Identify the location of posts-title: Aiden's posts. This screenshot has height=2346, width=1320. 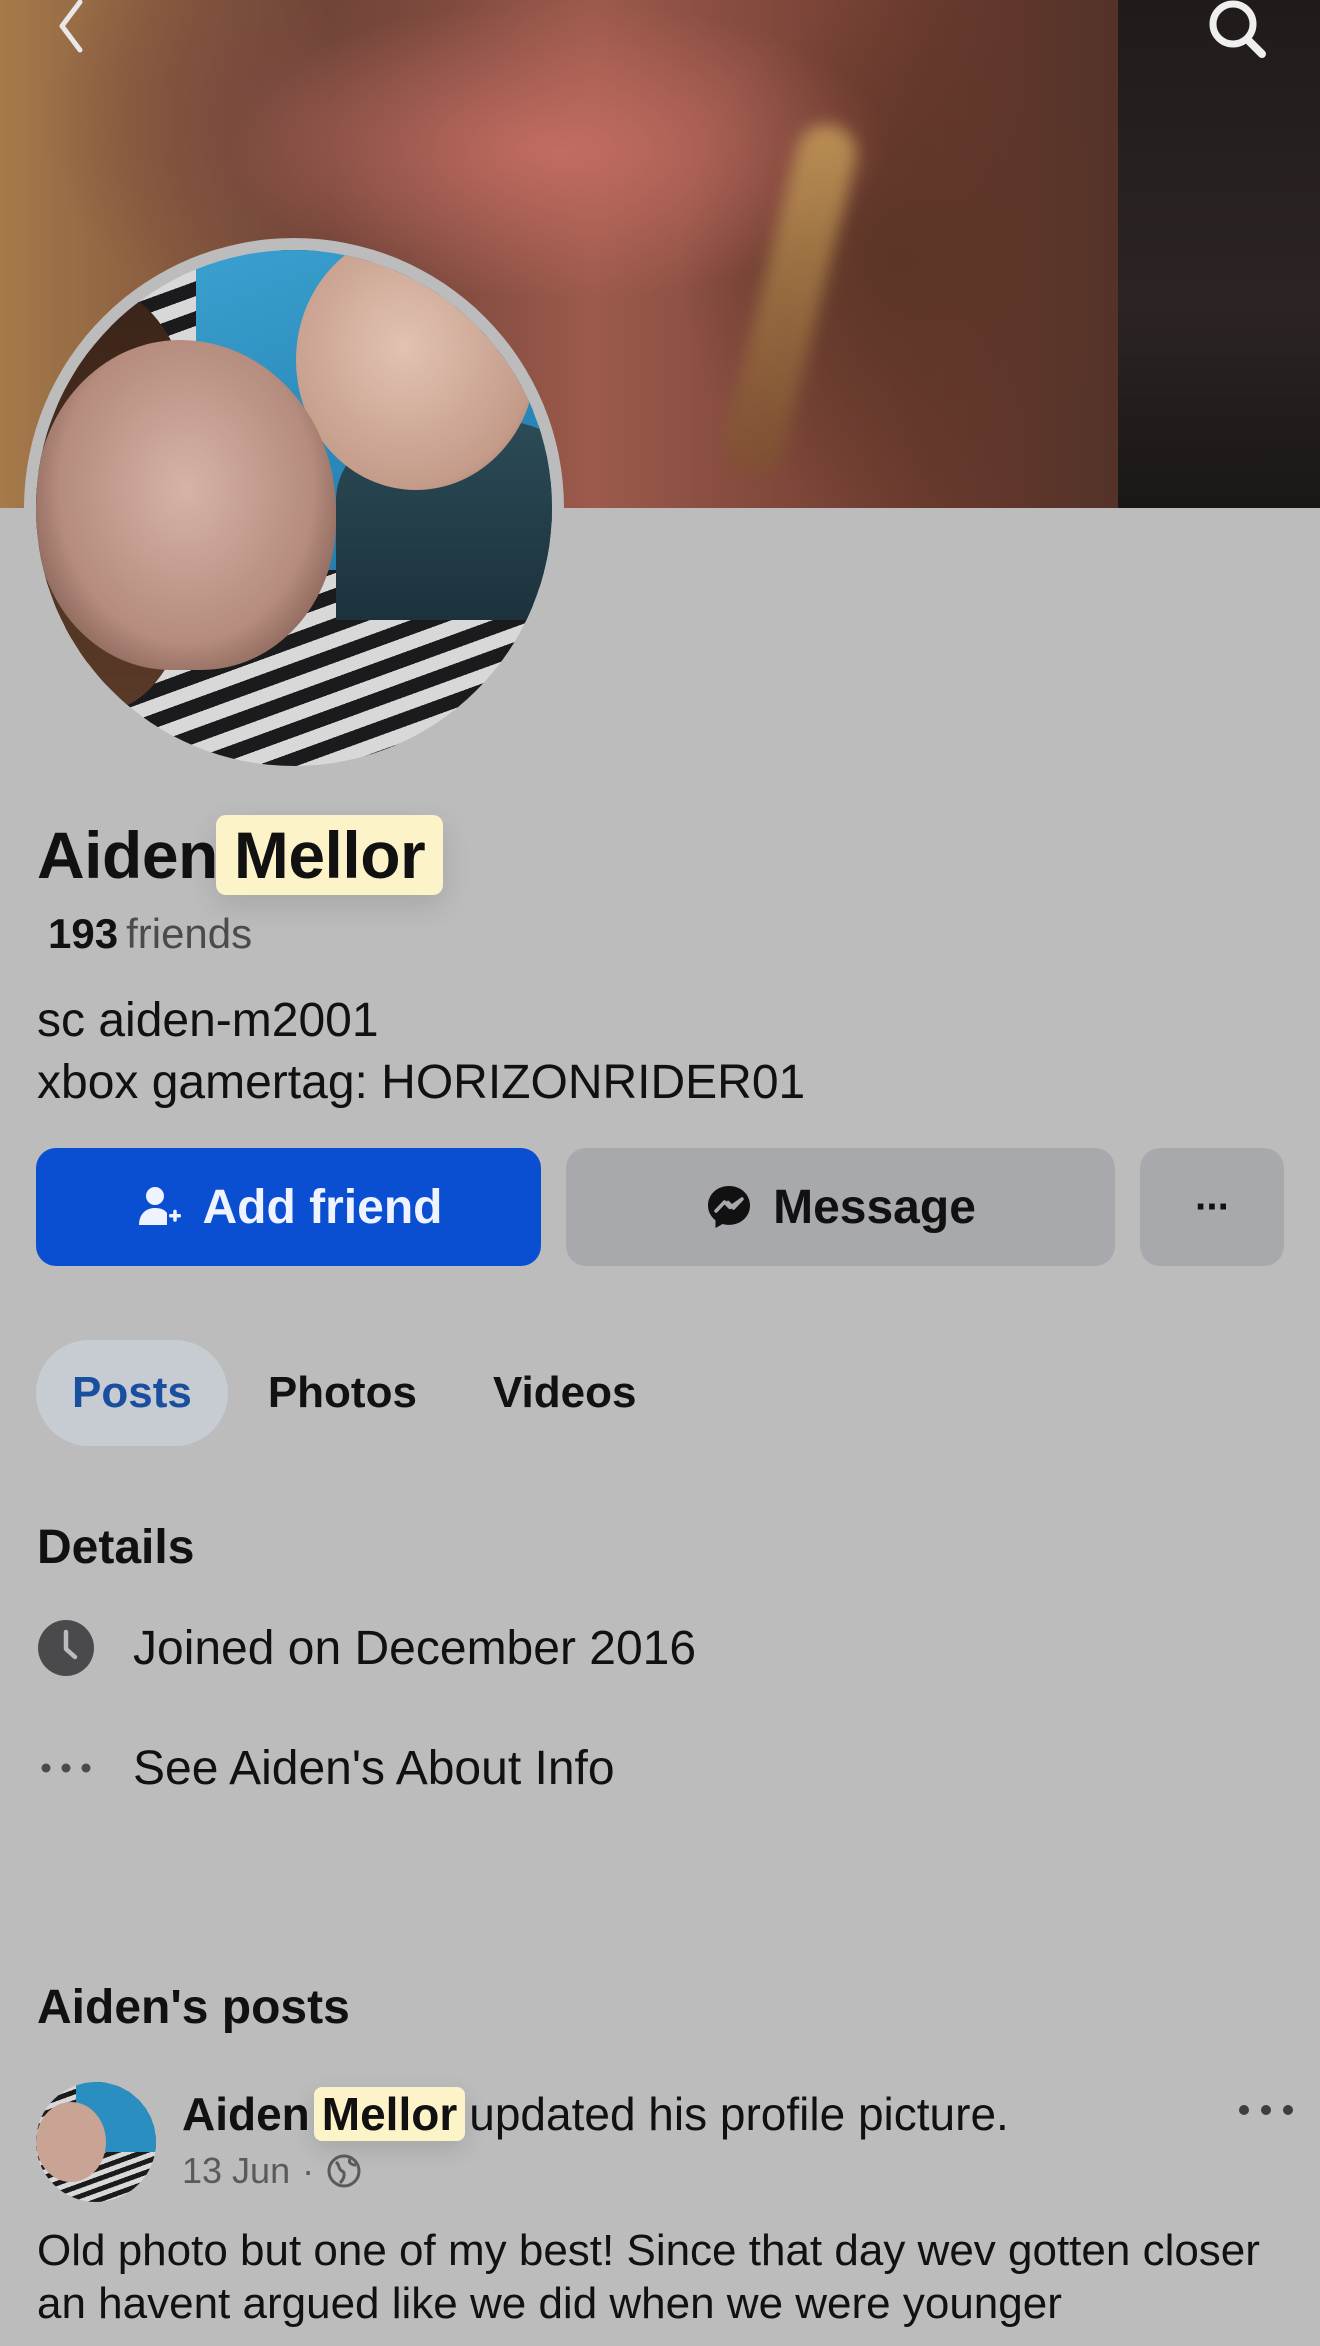
(193, 2007).